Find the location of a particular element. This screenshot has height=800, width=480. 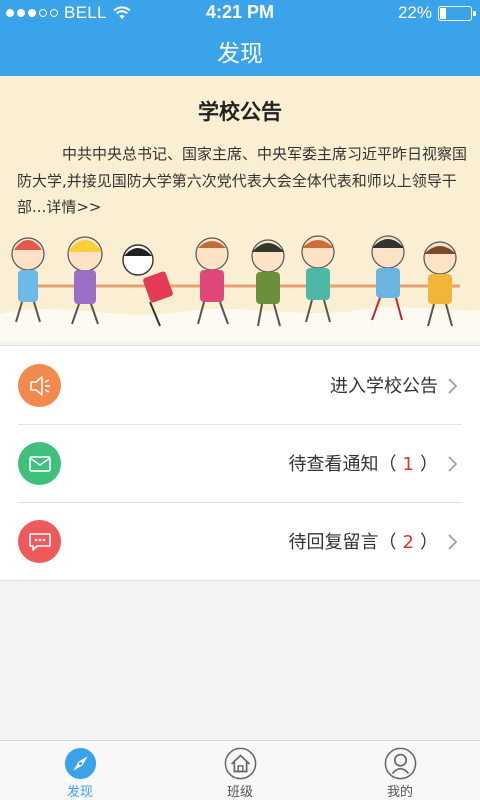

user-icon is located at coordinates (400, 763).